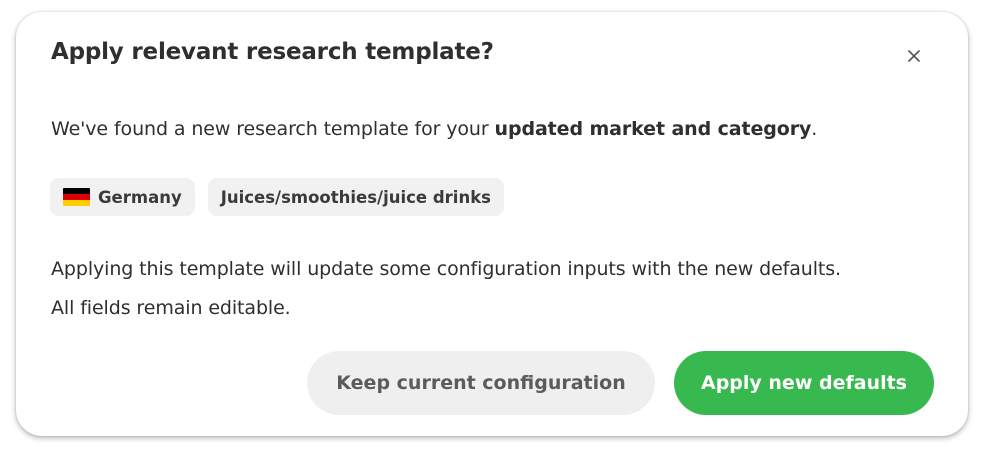  I want to click on germany-flag-icon, so click(76, 197).